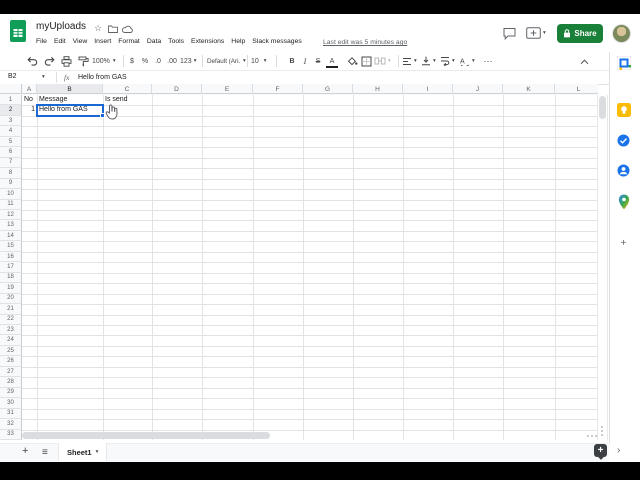 The image size is (640, 480). I want to click on cell-A2: 1, so click(29, 110).